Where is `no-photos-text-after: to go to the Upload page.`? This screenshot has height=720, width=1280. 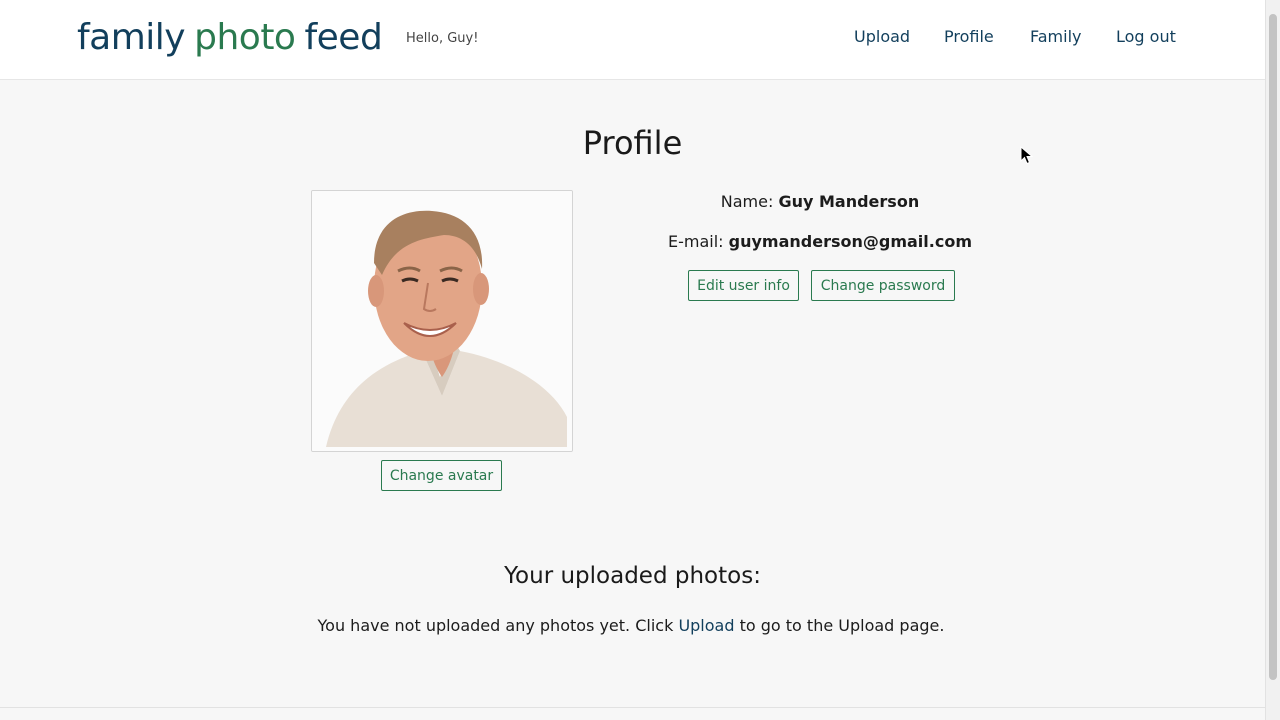
no-photos-text-after: to go to the Upload page. is located at coordinates (842, 625).